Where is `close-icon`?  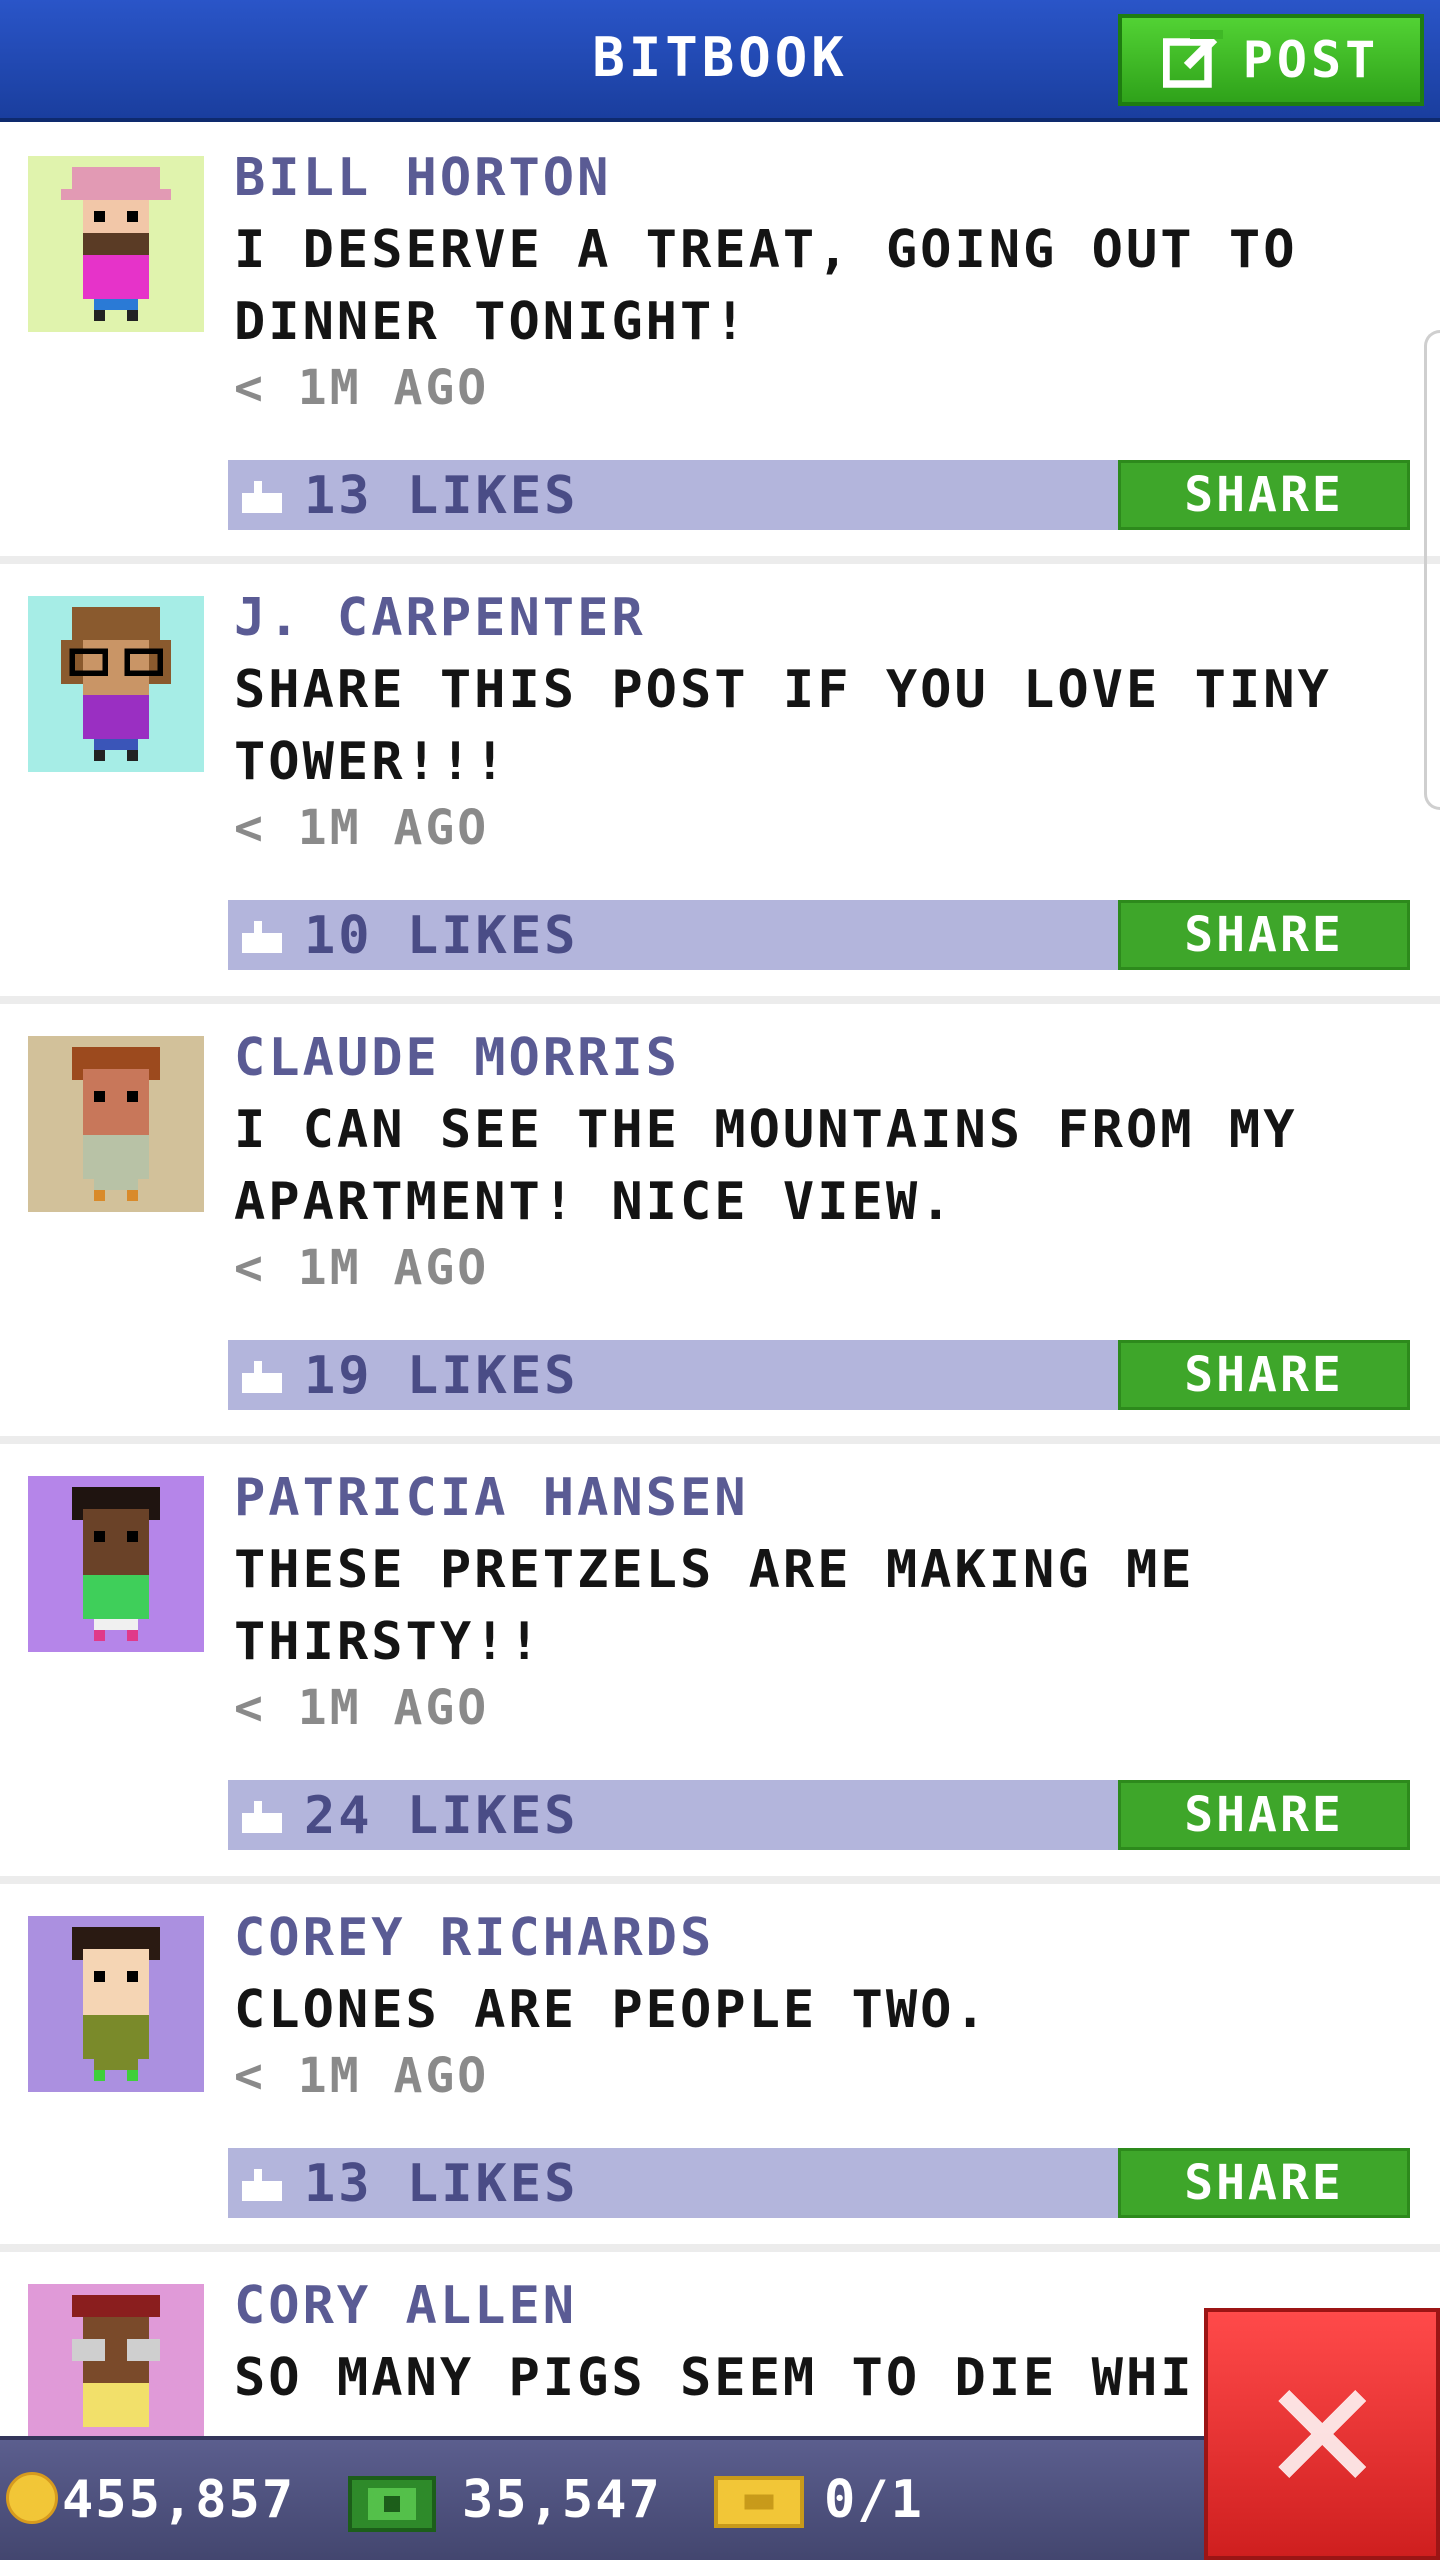 close-icon is located at coordinates (1322, 2434).